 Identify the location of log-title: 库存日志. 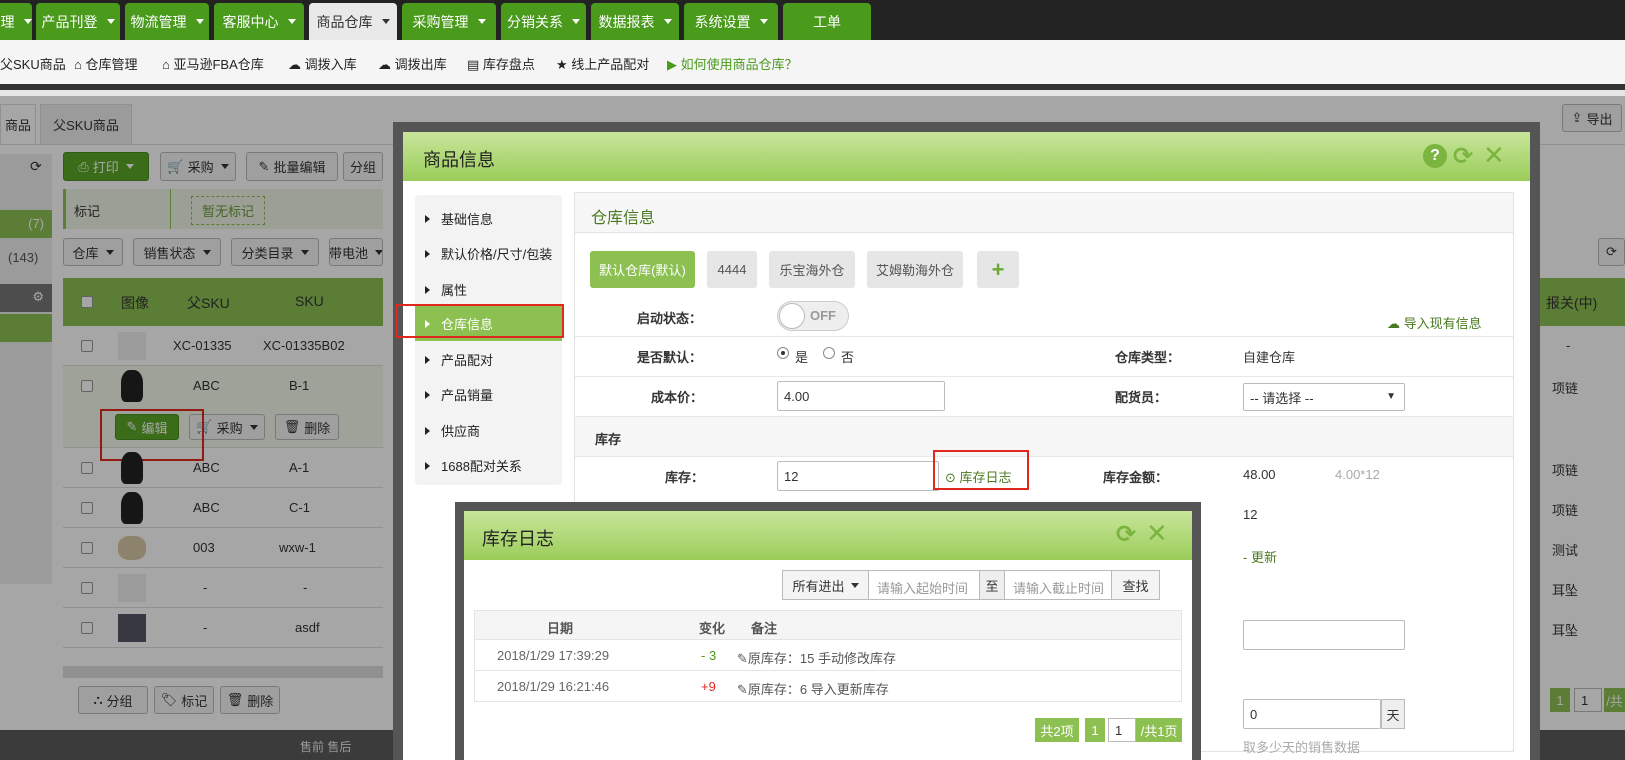
(518, 539).